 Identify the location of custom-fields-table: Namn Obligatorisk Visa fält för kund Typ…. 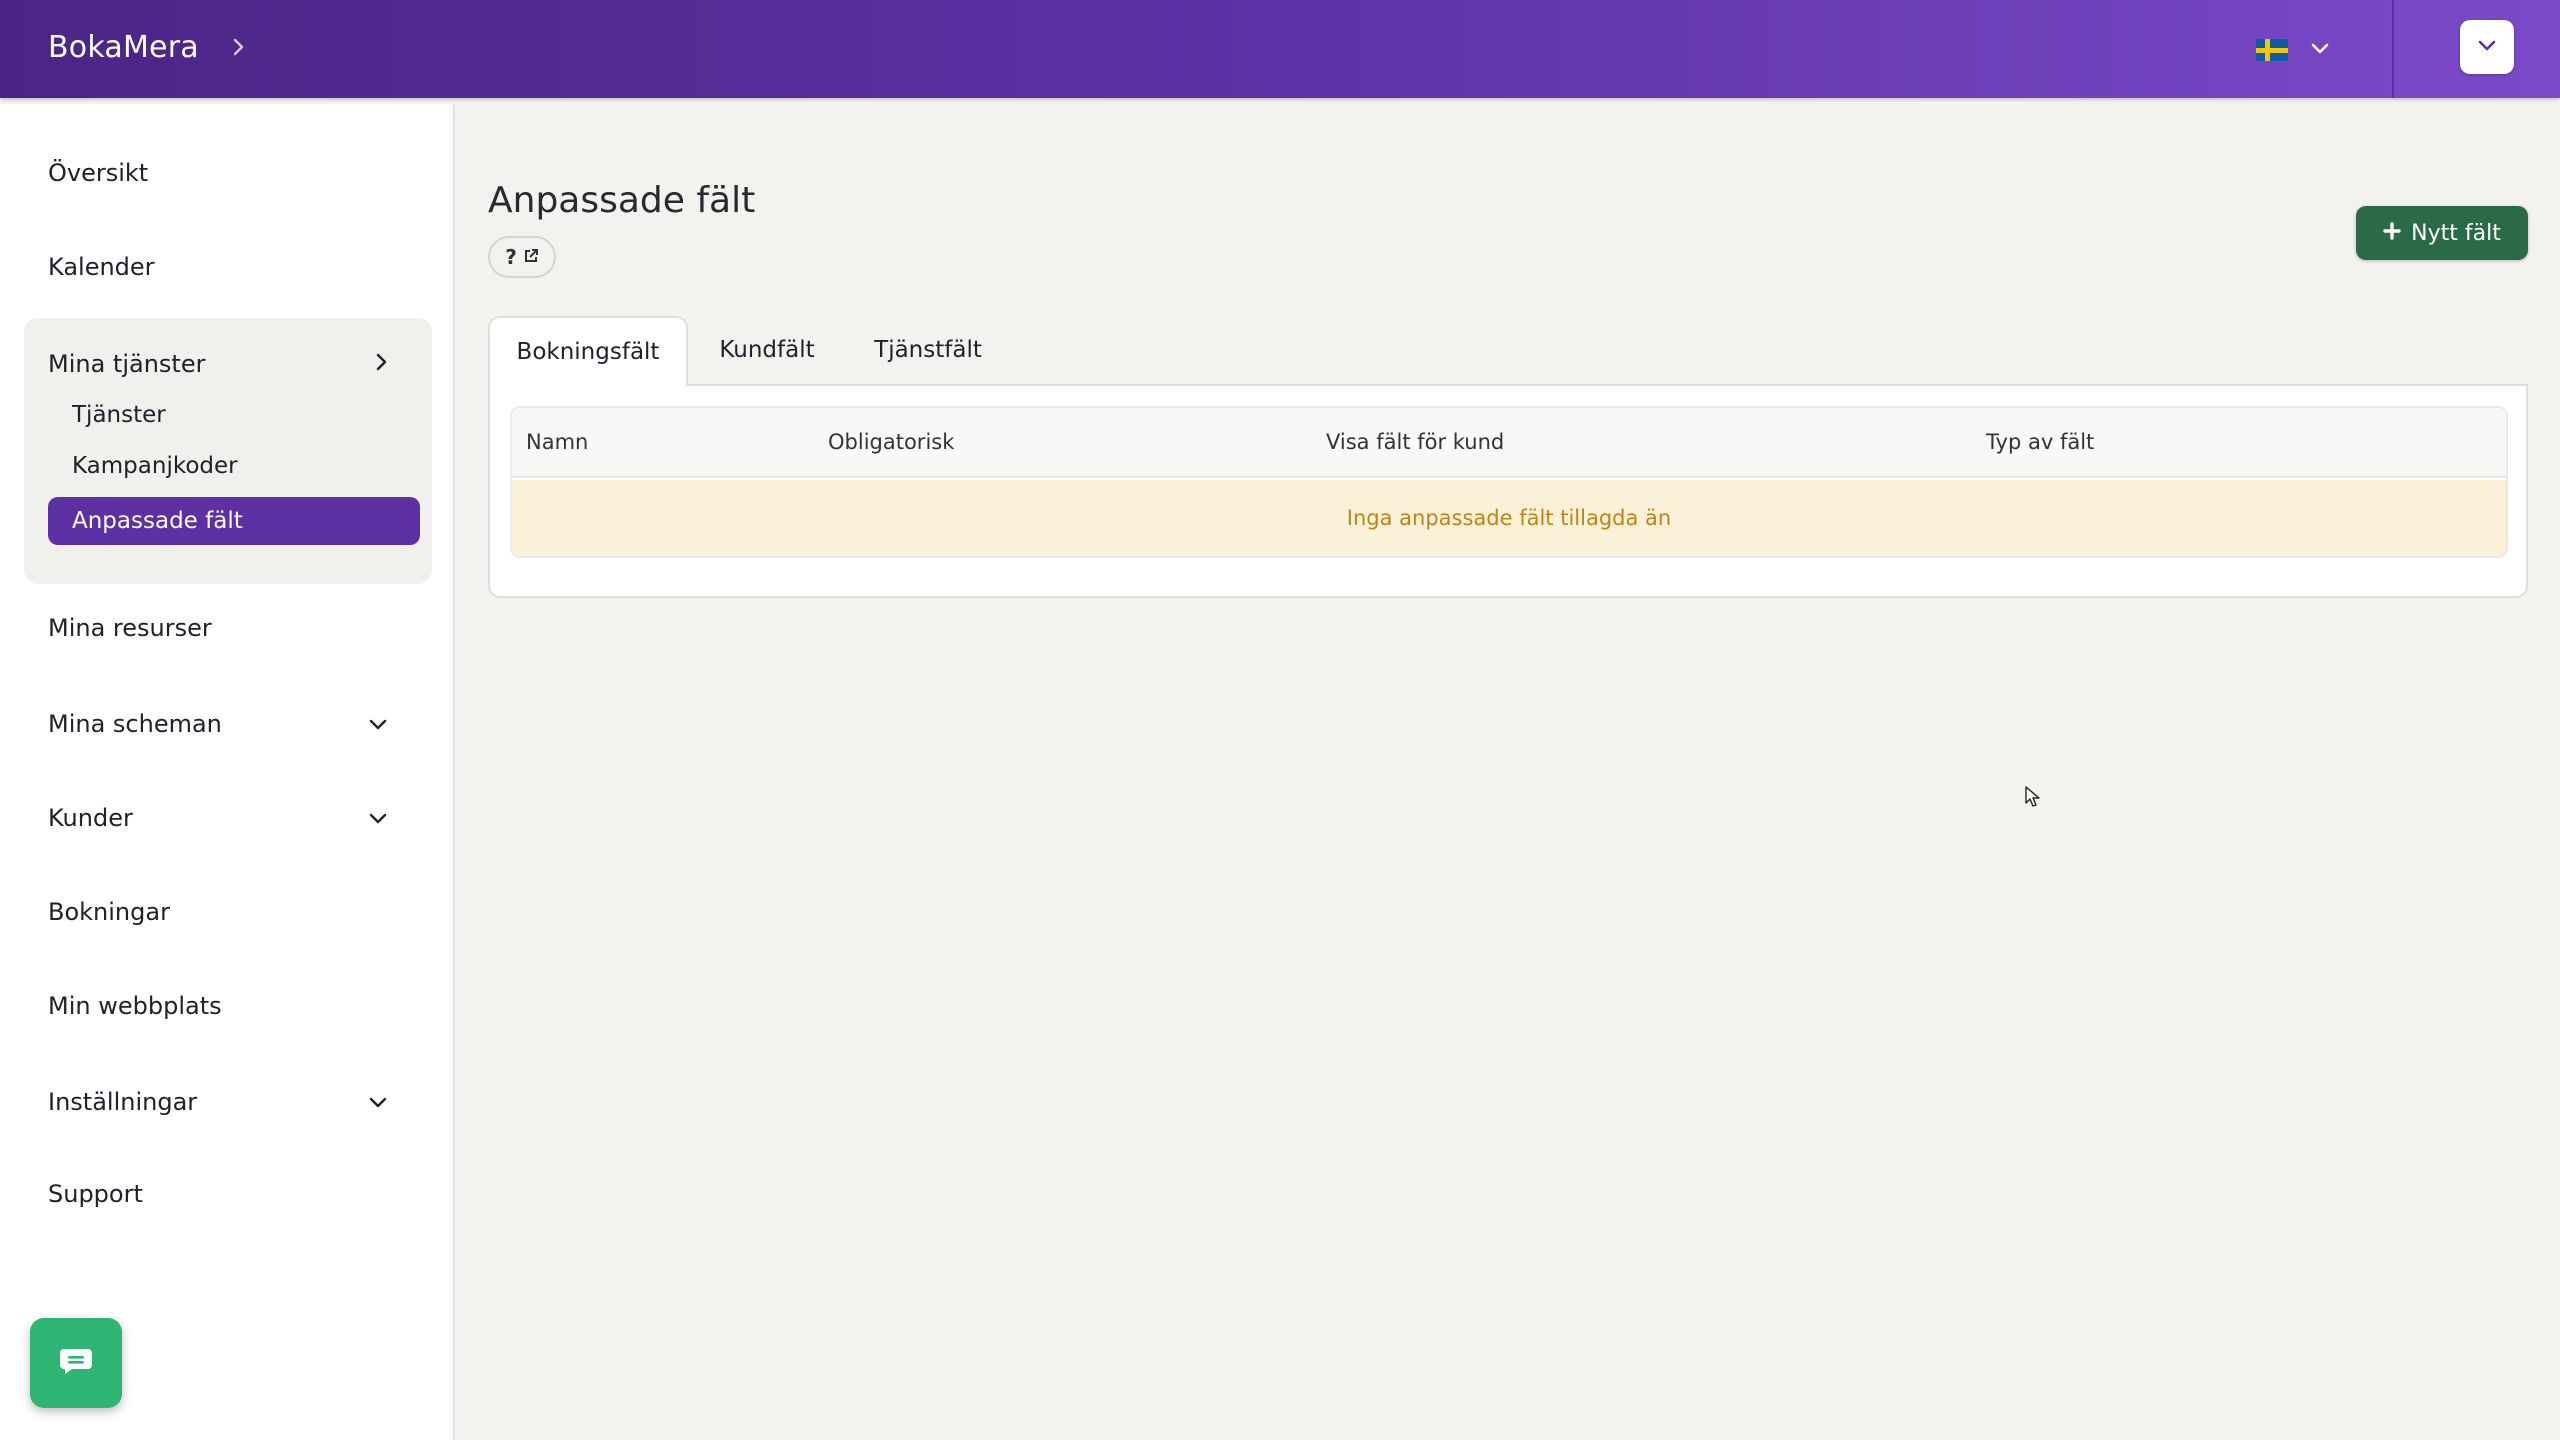
(1509, 482).